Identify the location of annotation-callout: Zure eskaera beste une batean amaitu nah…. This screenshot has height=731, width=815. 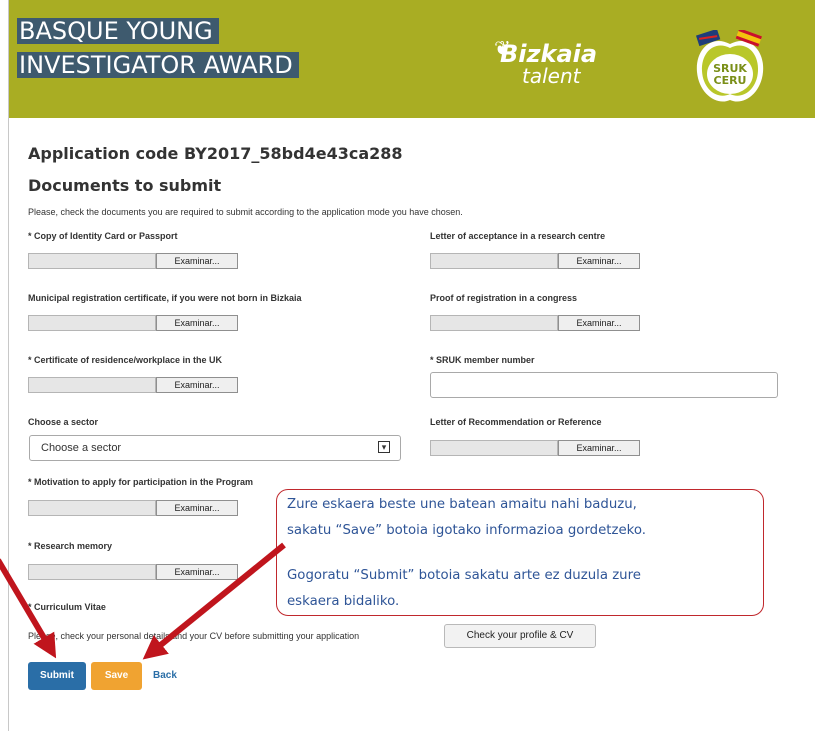
(520, 552).